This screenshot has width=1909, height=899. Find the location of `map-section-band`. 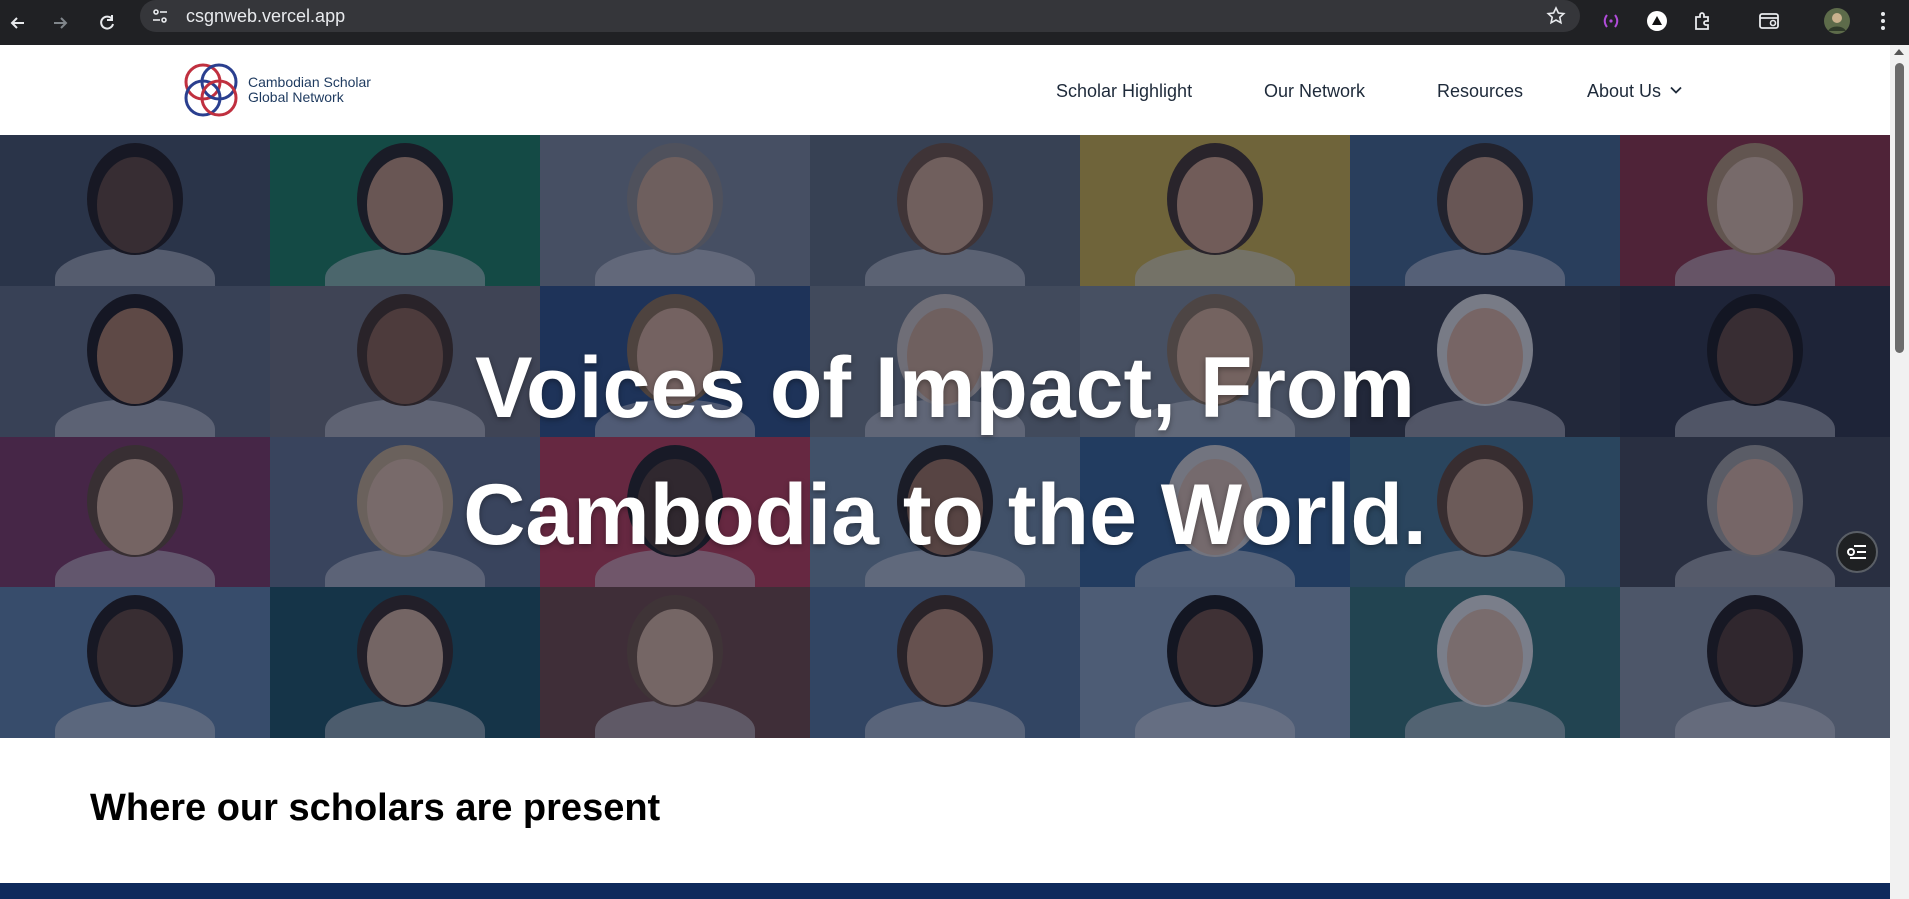

map-section-band is located at coordinates (945, 891).